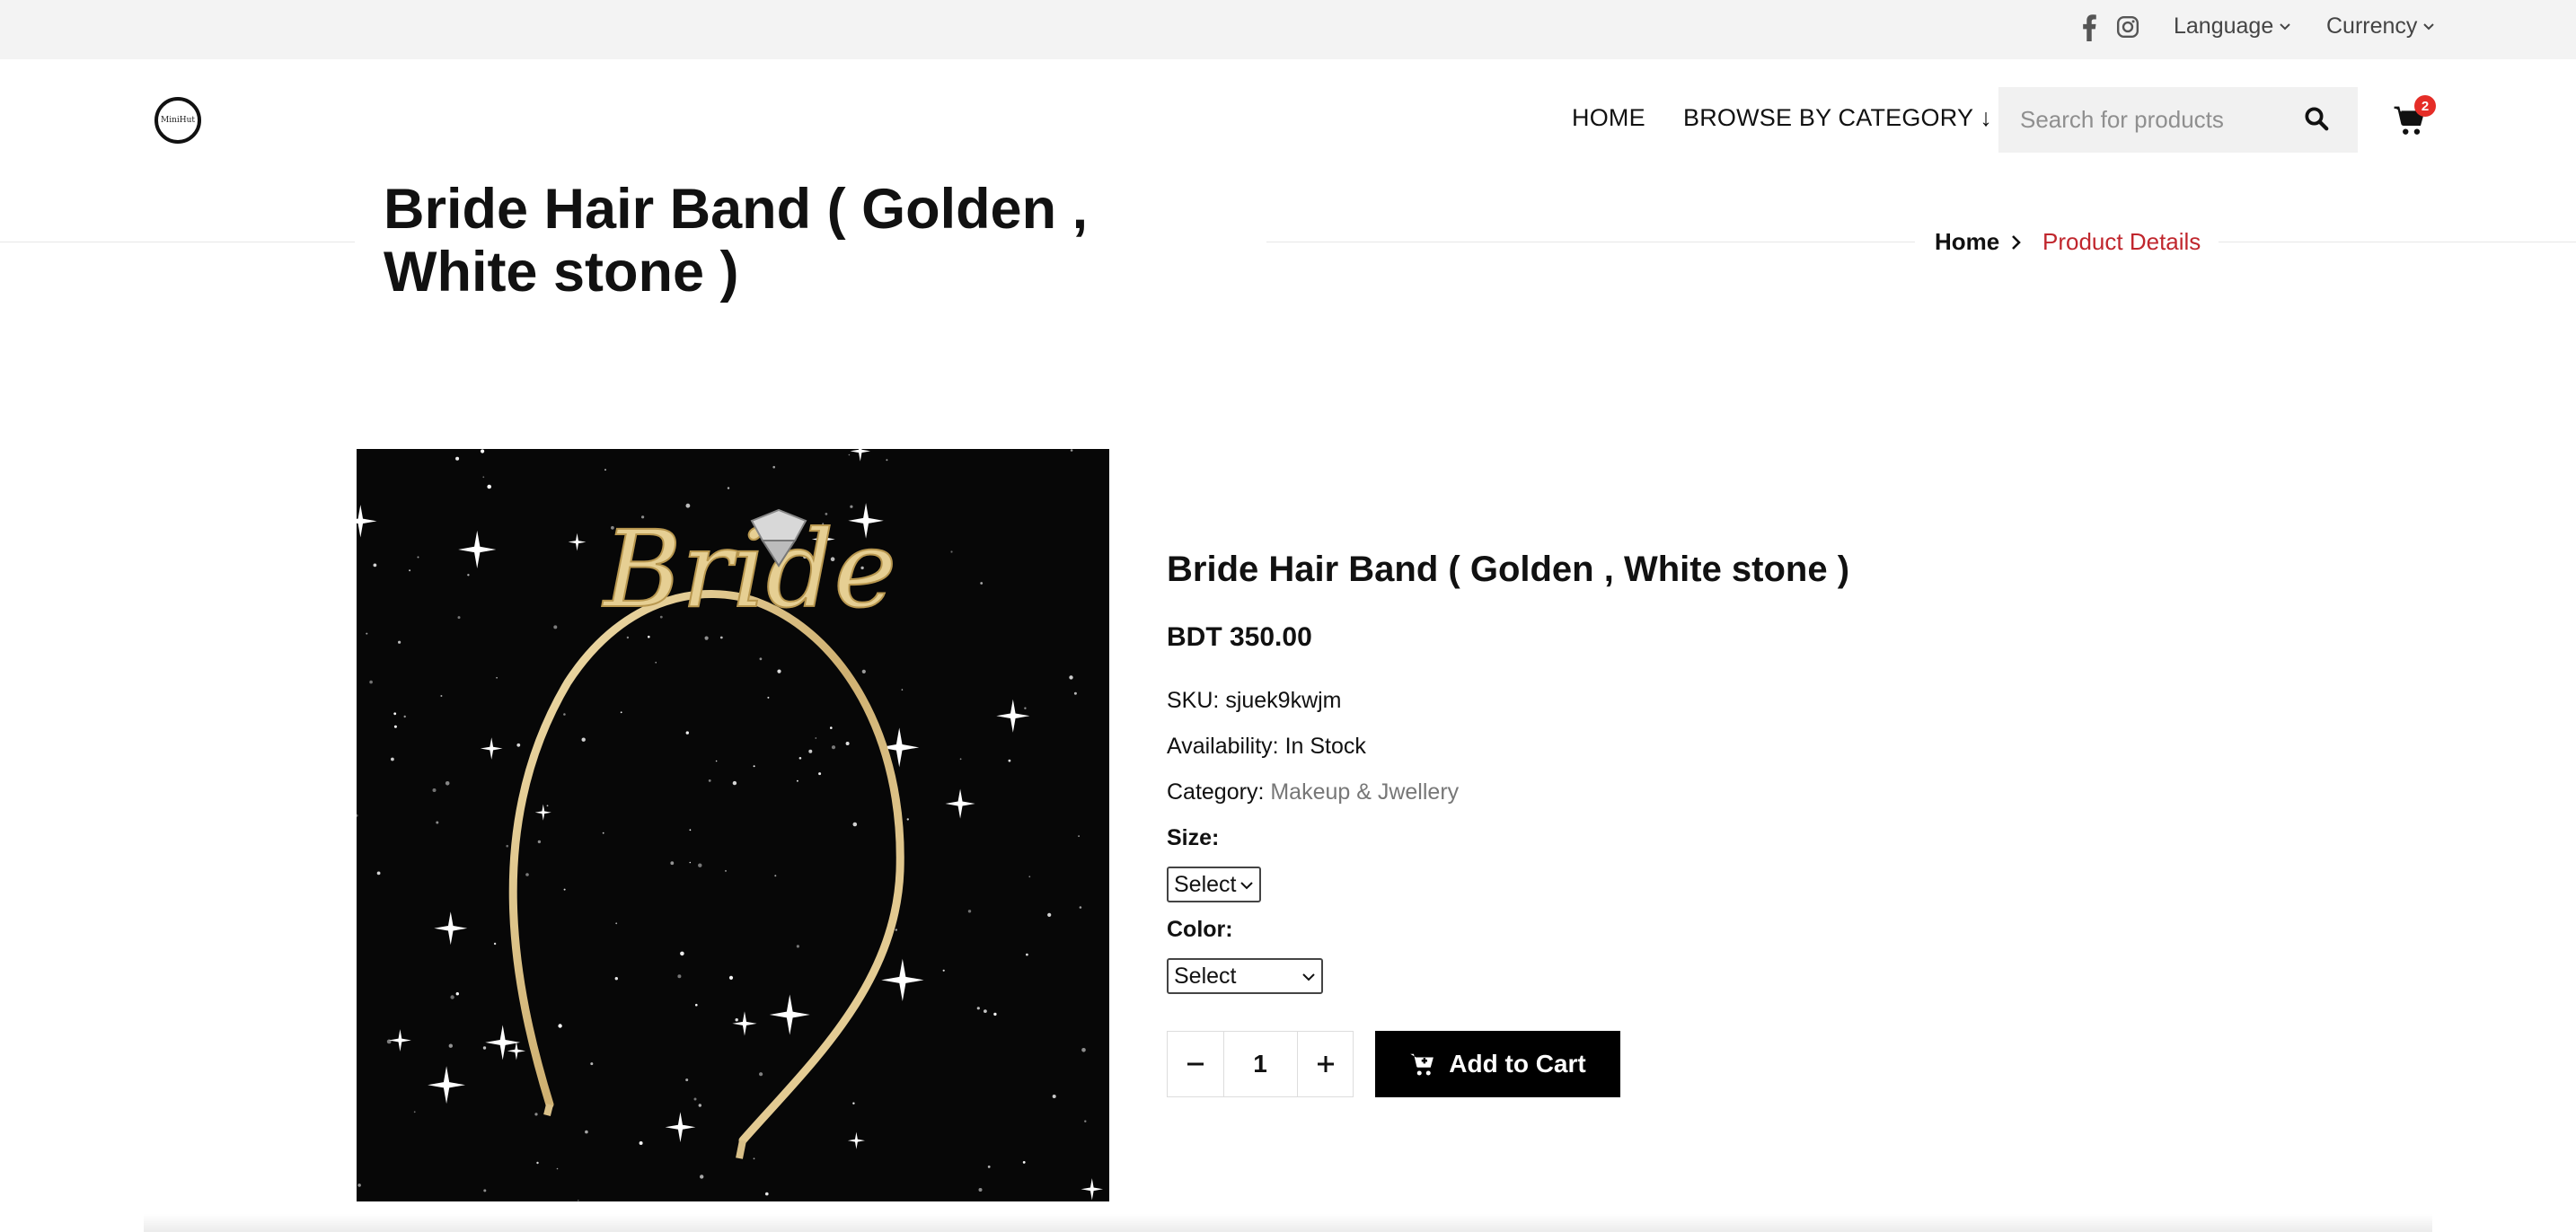 This screenshot has height=1232, width=2576. I want to click on add-to-cart-button: Add to Cart, so click(1497, 1064).